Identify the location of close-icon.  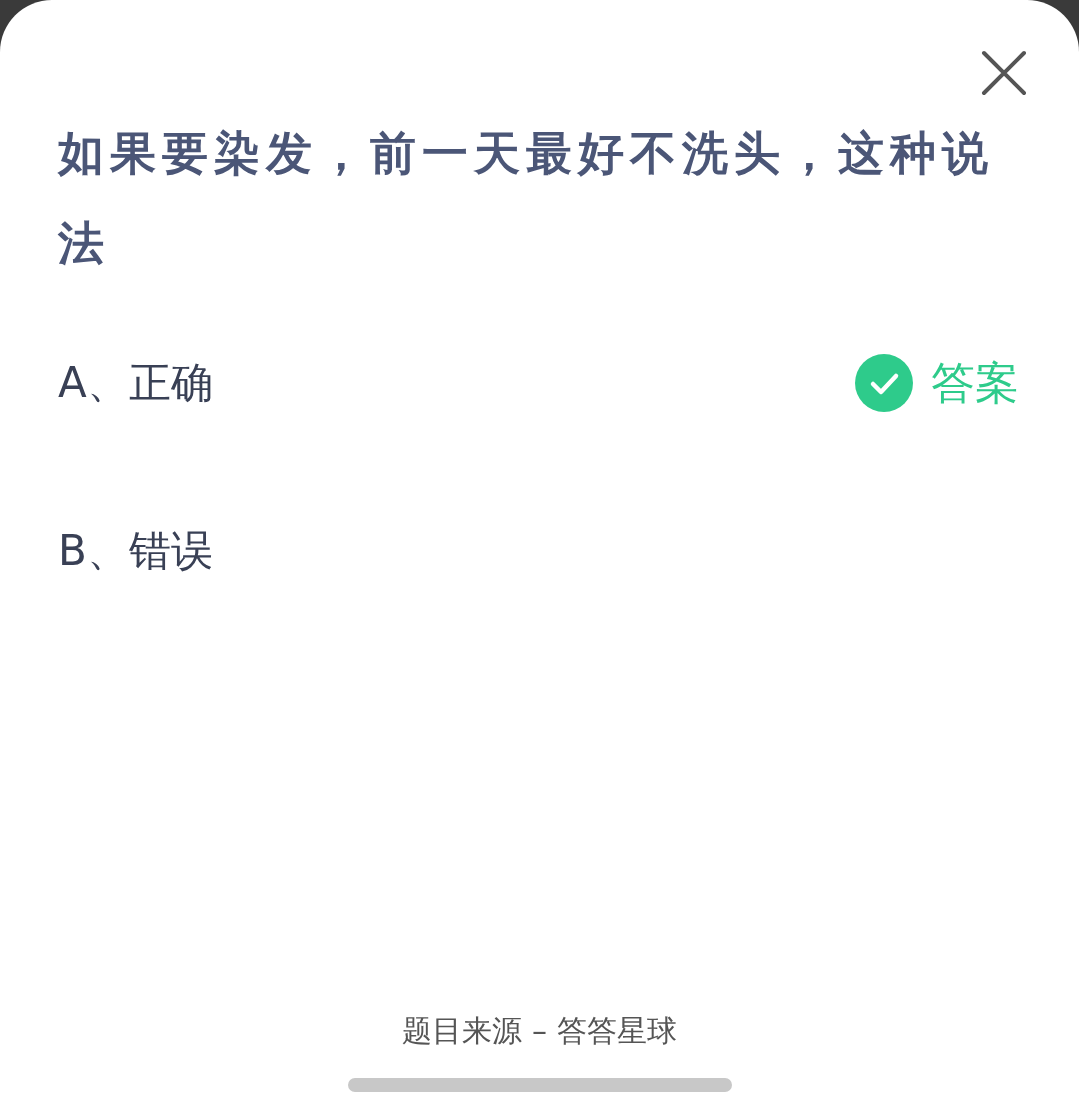
(1004, 73).